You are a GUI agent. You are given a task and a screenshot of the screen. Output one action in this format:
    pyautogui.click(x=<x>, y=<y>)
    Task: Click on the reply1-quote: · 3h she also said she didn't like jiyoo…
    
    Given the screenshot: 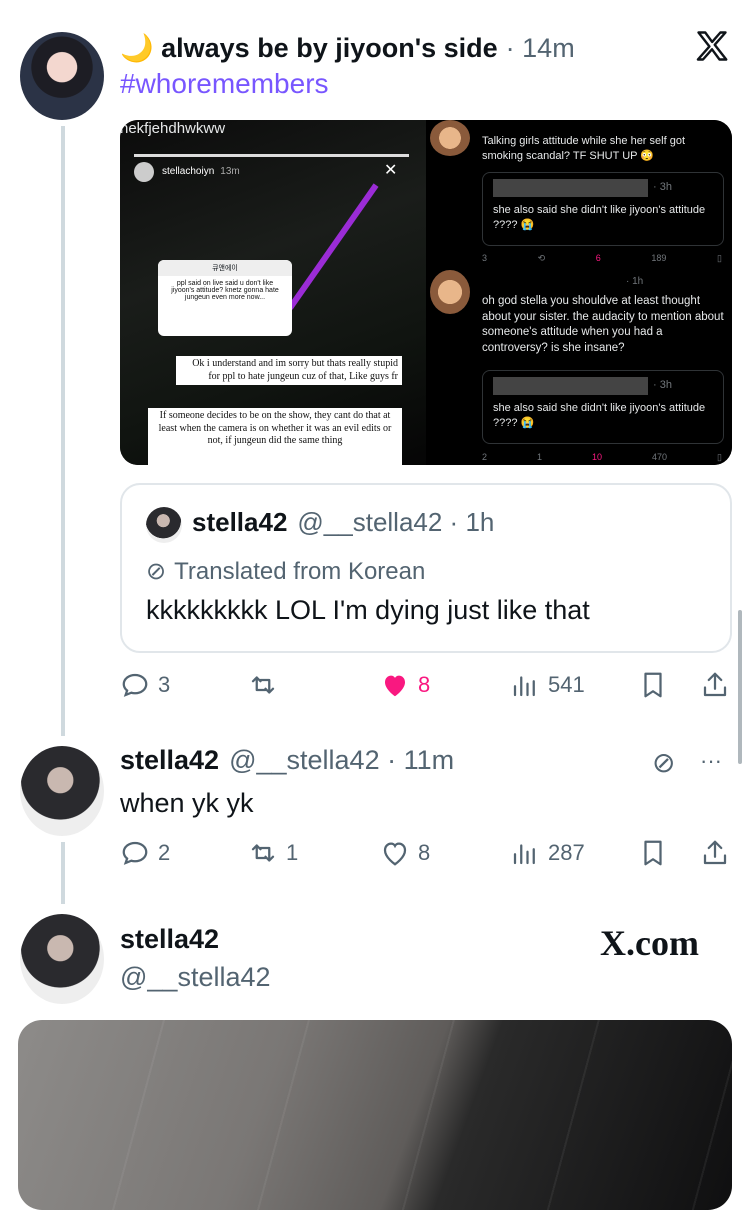 What is the action you would take?
    pyautogui.click(x=603, y=209)
    